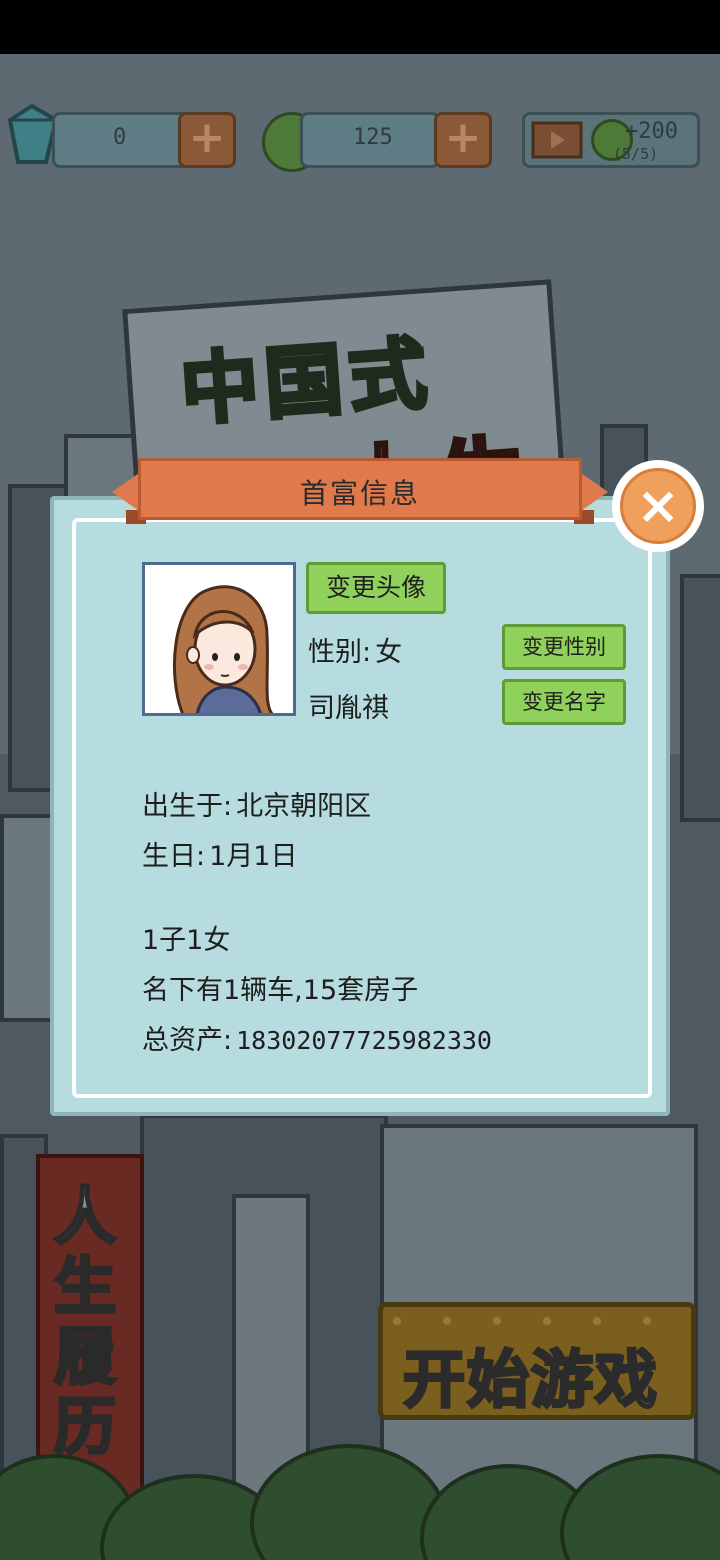  I want to click on video-reward-button: +200 (5/5), so click(611, 140).